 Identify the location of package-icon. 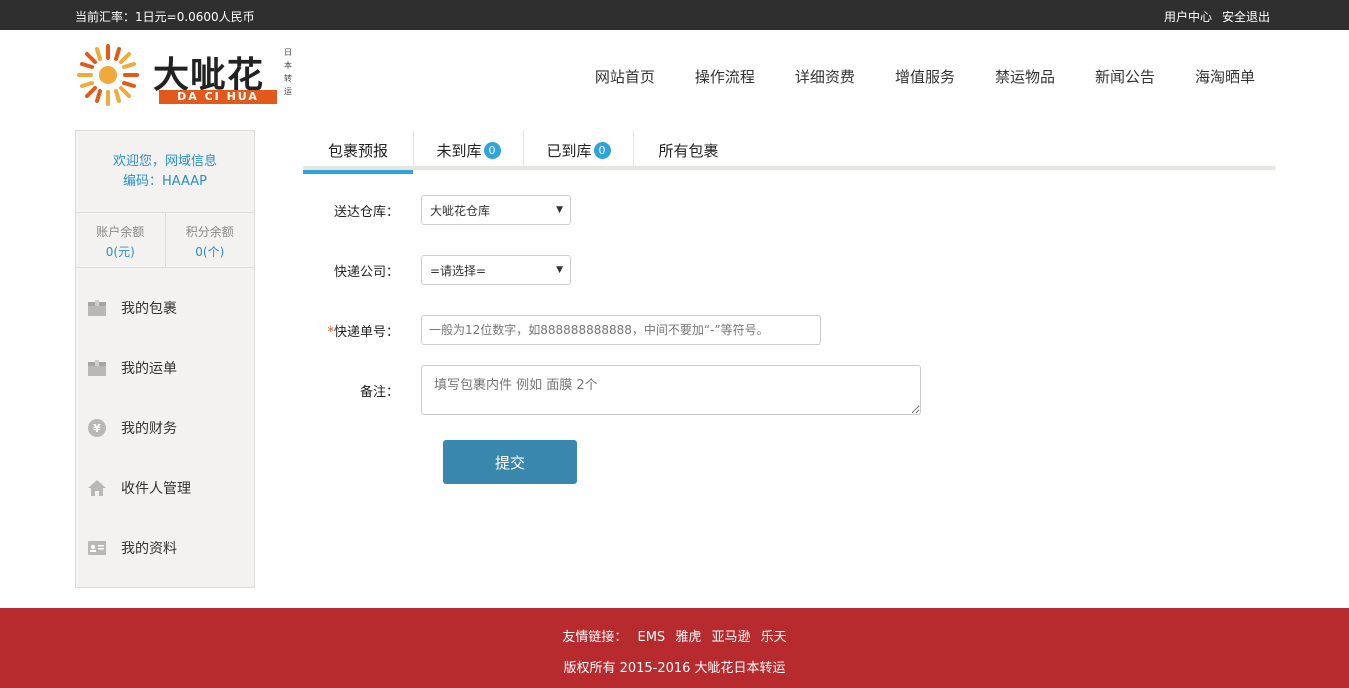
(97, 308).